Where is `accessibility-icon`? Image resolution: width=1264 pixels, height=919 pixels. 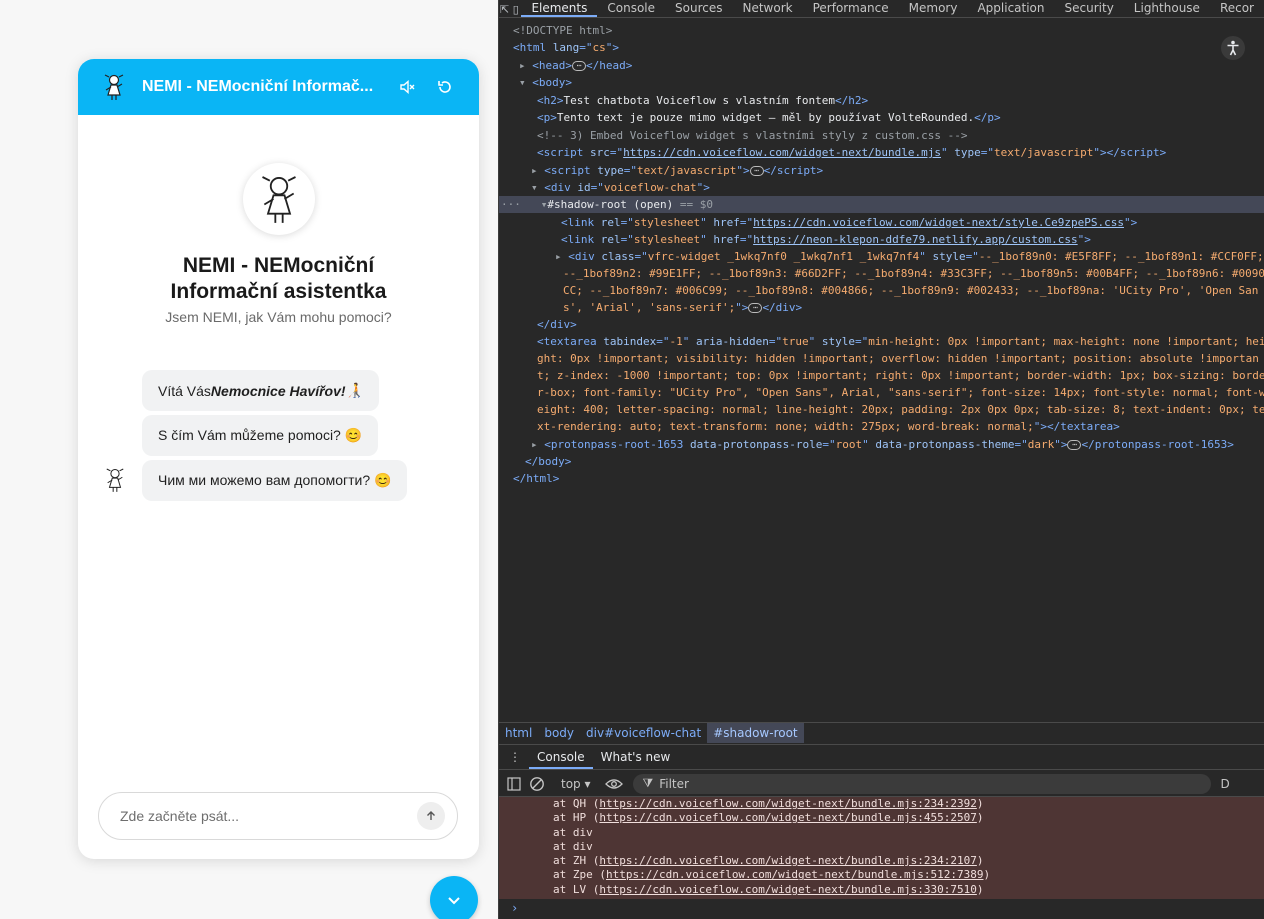
accessibility-icon is located at coordinates (1233, 48).